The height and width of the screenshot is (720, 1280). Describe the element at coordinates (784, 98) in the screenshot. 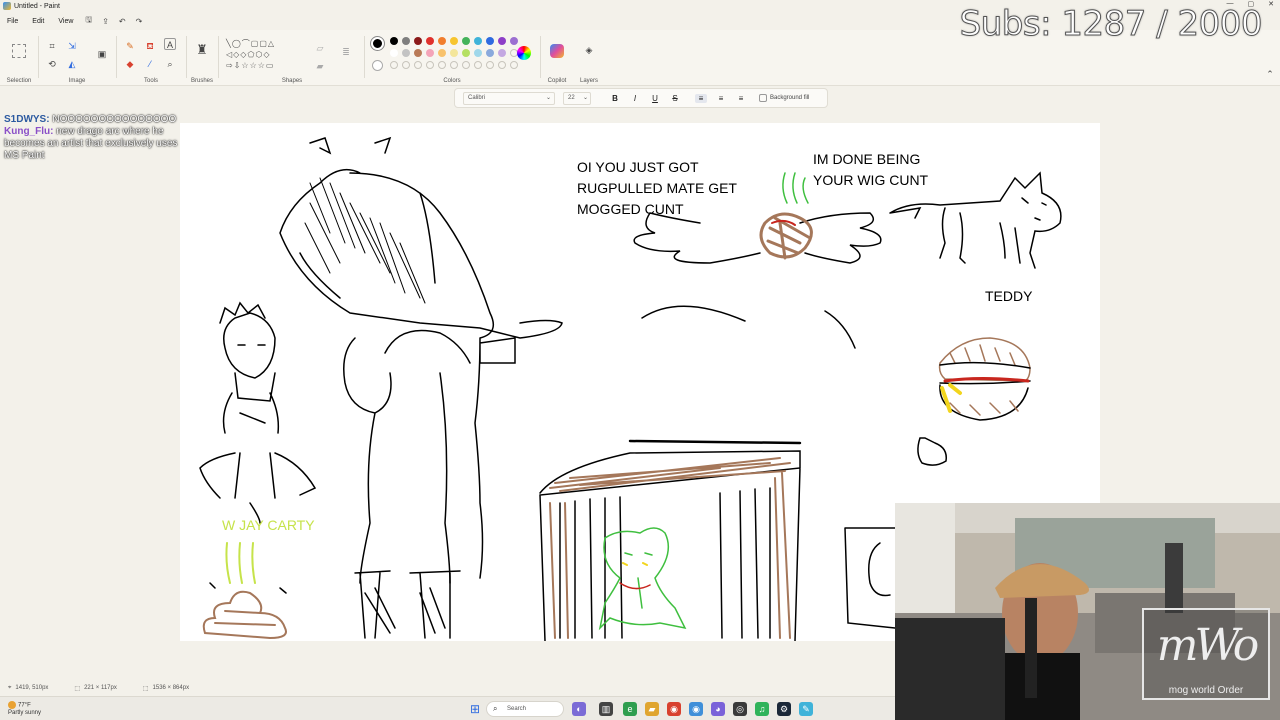

I see `background-fill-toggle: Background fill` at that location.